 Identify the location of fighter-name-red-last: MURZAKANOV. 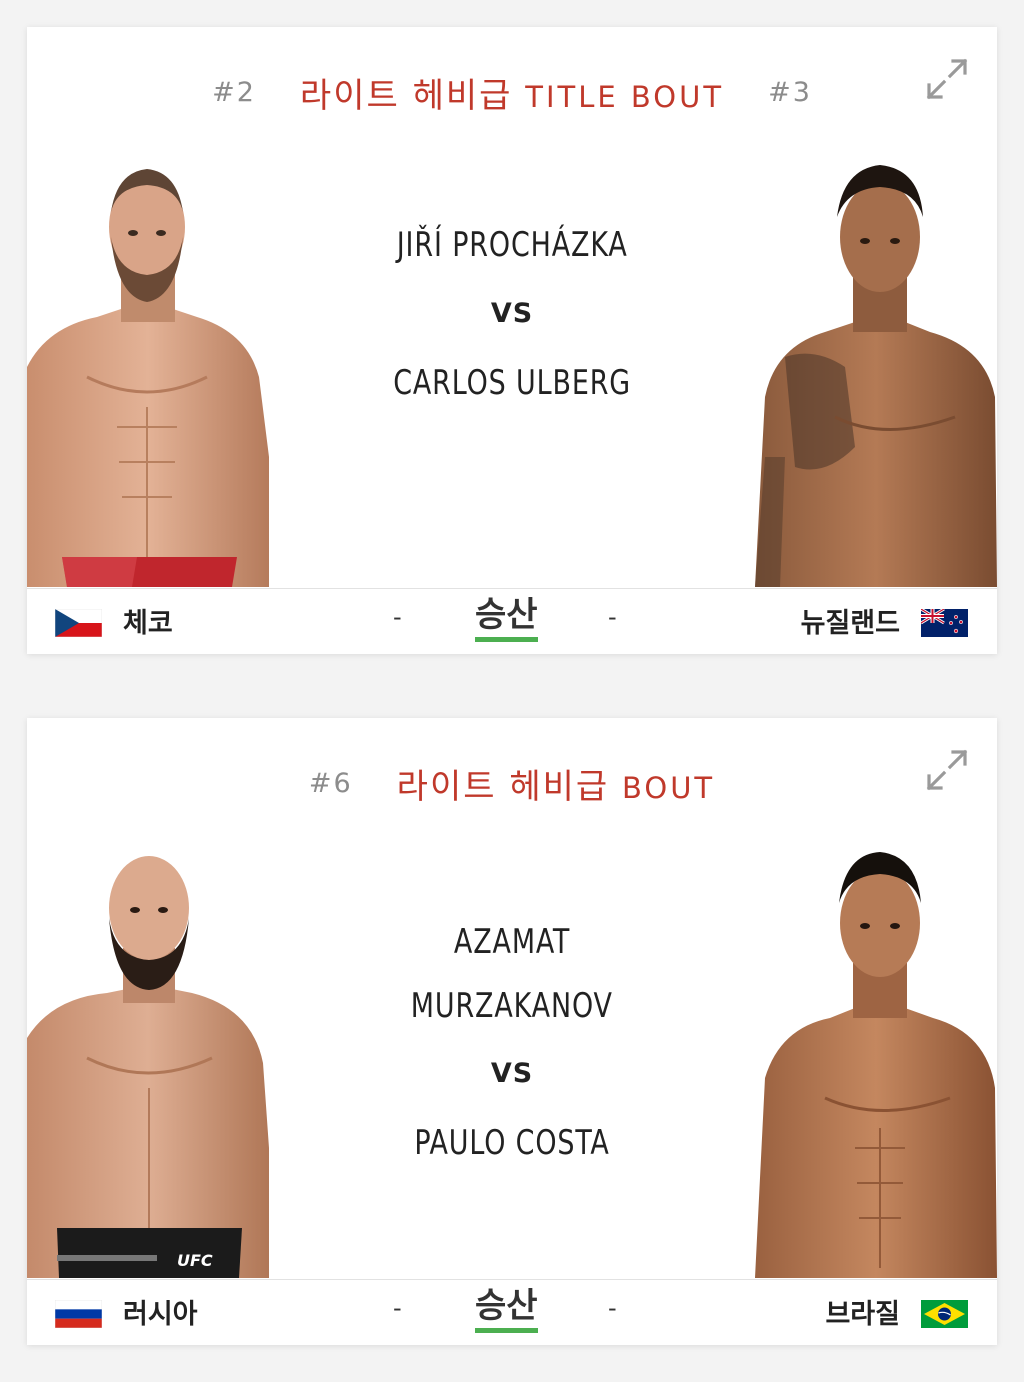
(512, 1006).